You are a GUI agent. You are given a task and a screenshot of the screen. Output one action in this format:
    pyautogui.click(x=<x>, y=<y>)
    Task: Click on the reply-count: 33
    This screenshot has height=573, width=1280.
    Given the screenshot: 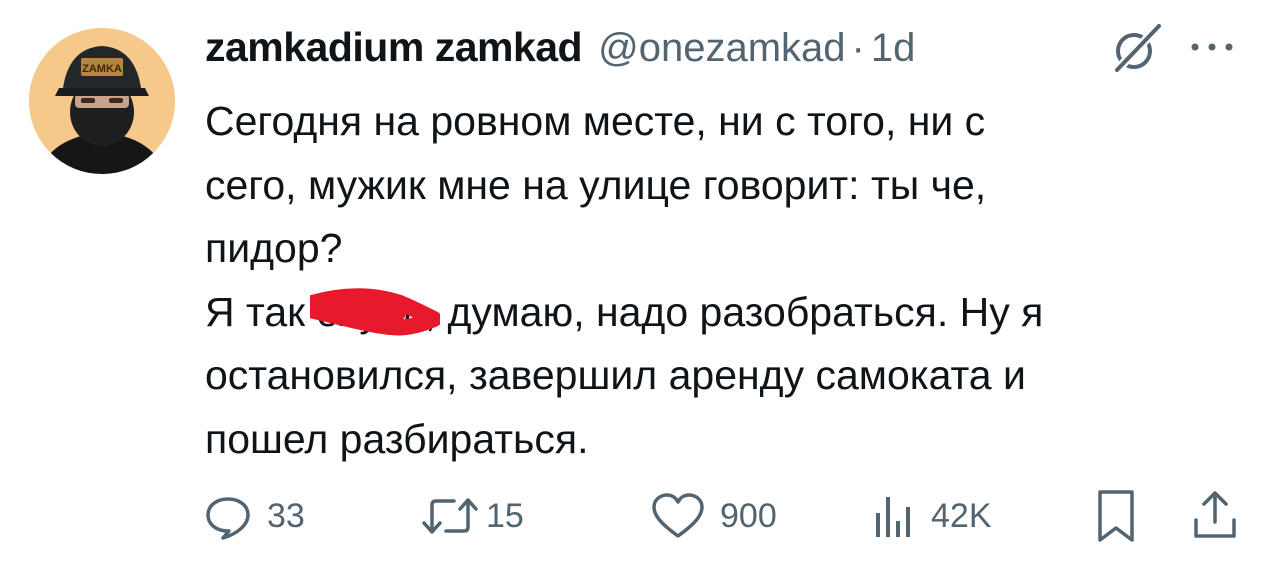 What is the action you would take?
    pyautogui.click(x=286, y=515)
    